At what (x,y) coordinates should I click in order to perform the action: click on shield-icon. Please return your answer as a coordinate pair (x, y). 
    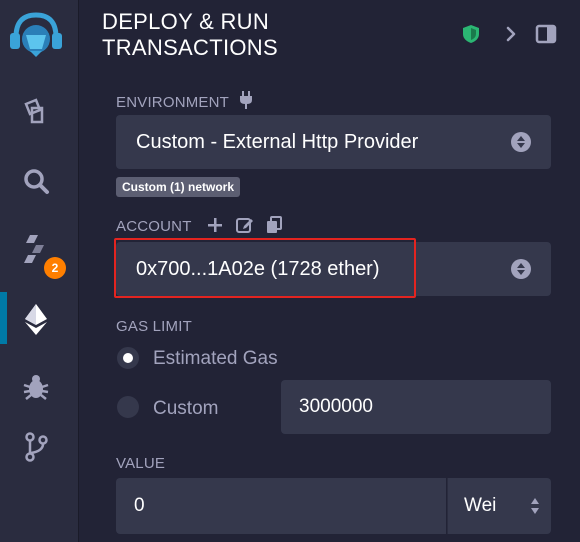
    Looking at the image, I should click on (471, 34).